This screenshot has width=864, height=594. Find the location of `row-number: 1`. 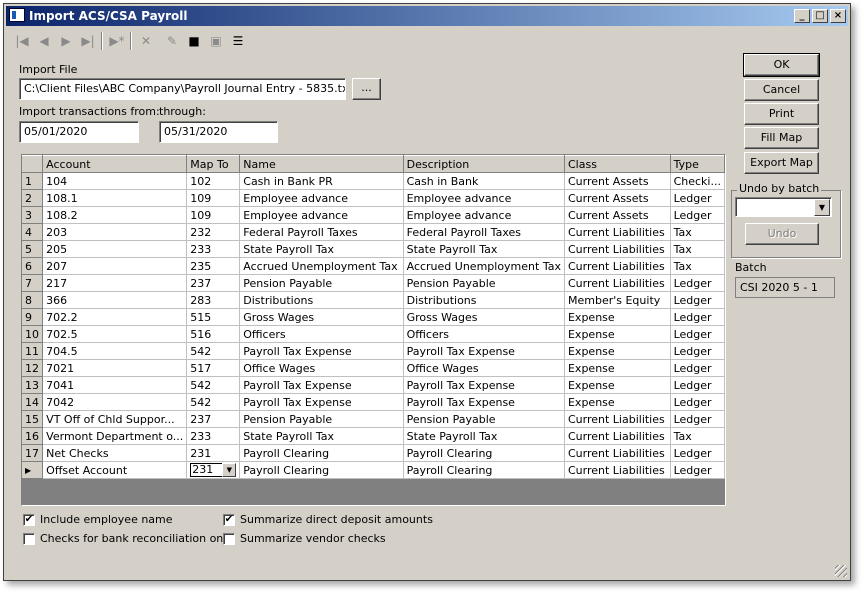

row-number: 1 is located at coordinates (33, 181).